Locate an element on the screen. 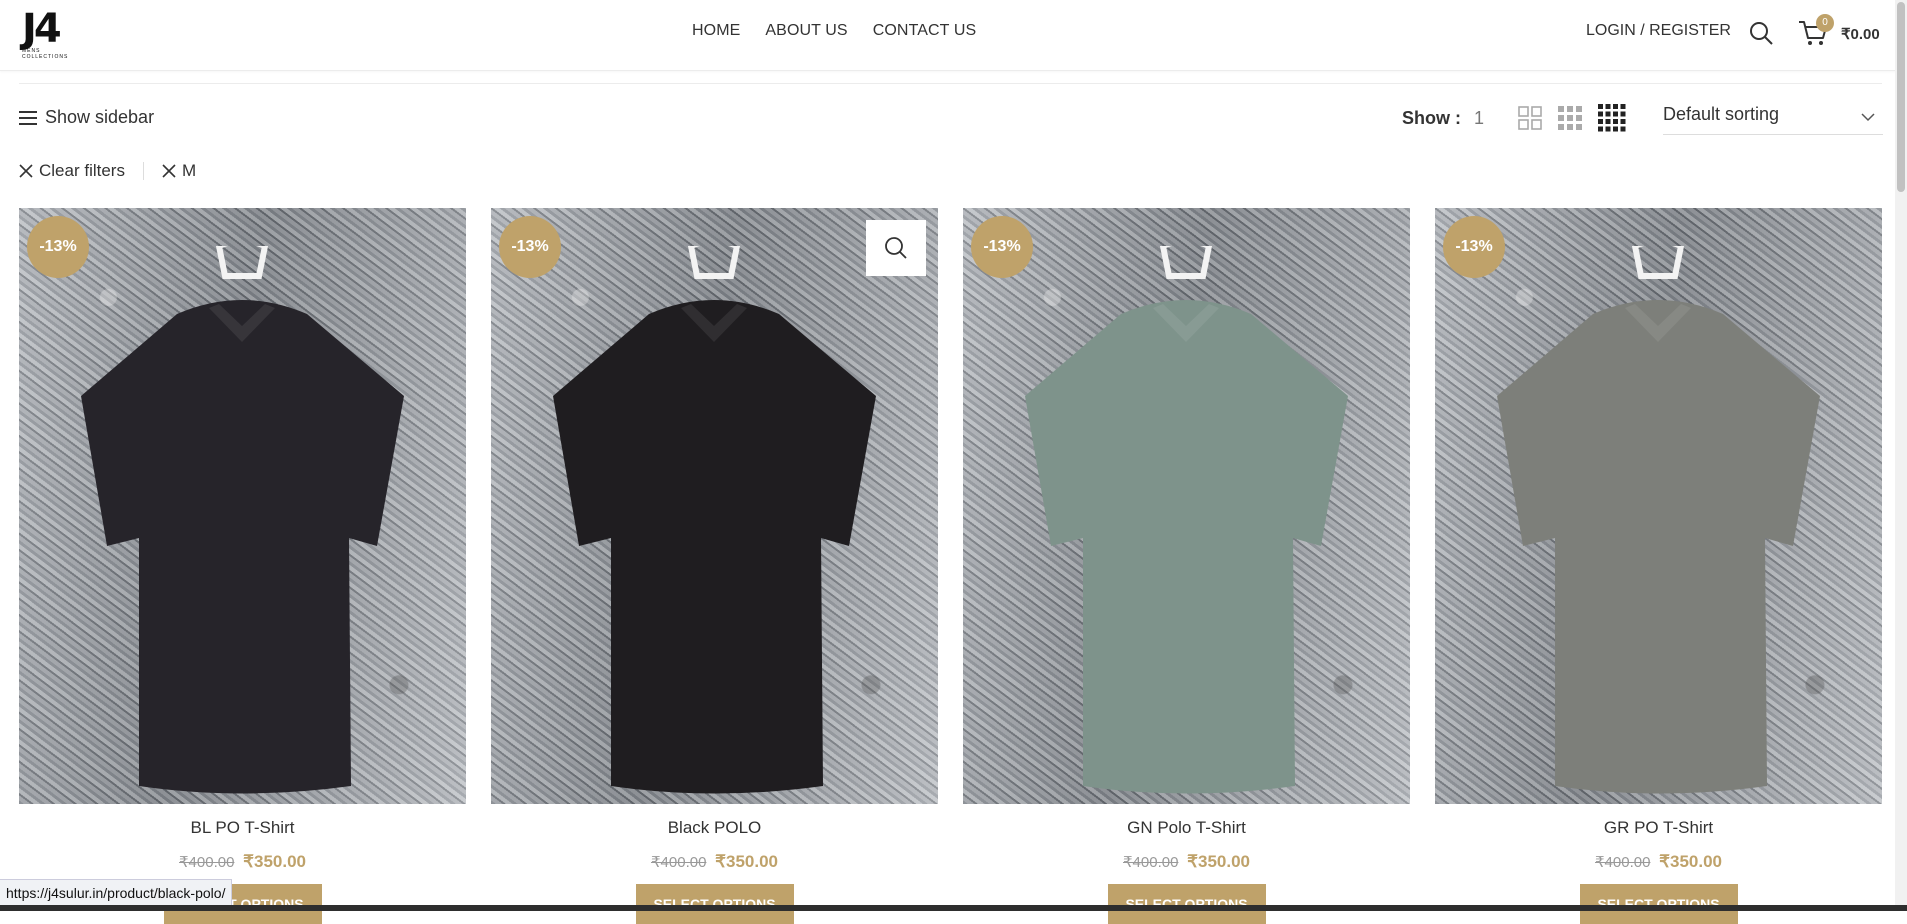 Image resolution: width=1907 pixels, height=924 pixels. clear-filters-label: Clear filters is located at coordinates (82, 170).